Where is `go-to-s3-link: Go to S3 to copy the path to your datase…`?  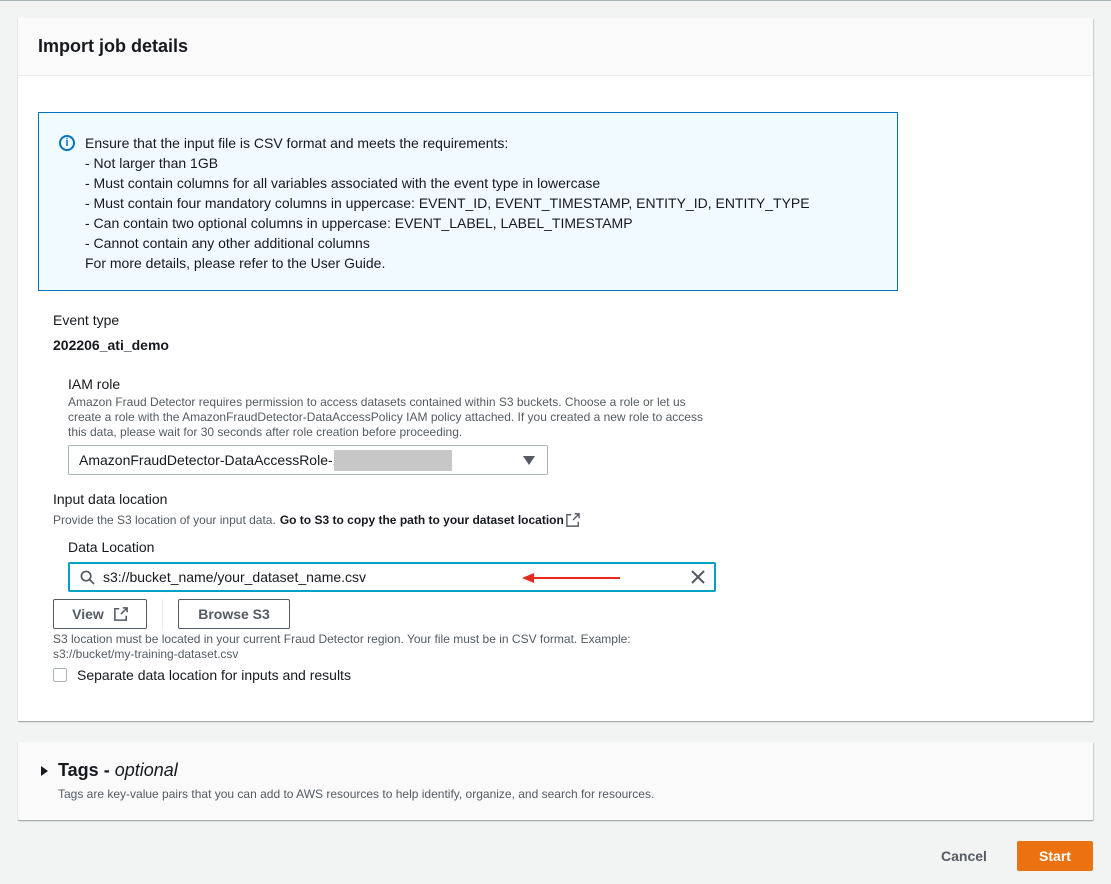
go-to-s3-link: Go to S3 to copy the path to your datase… is located at coordinates (422, 520).